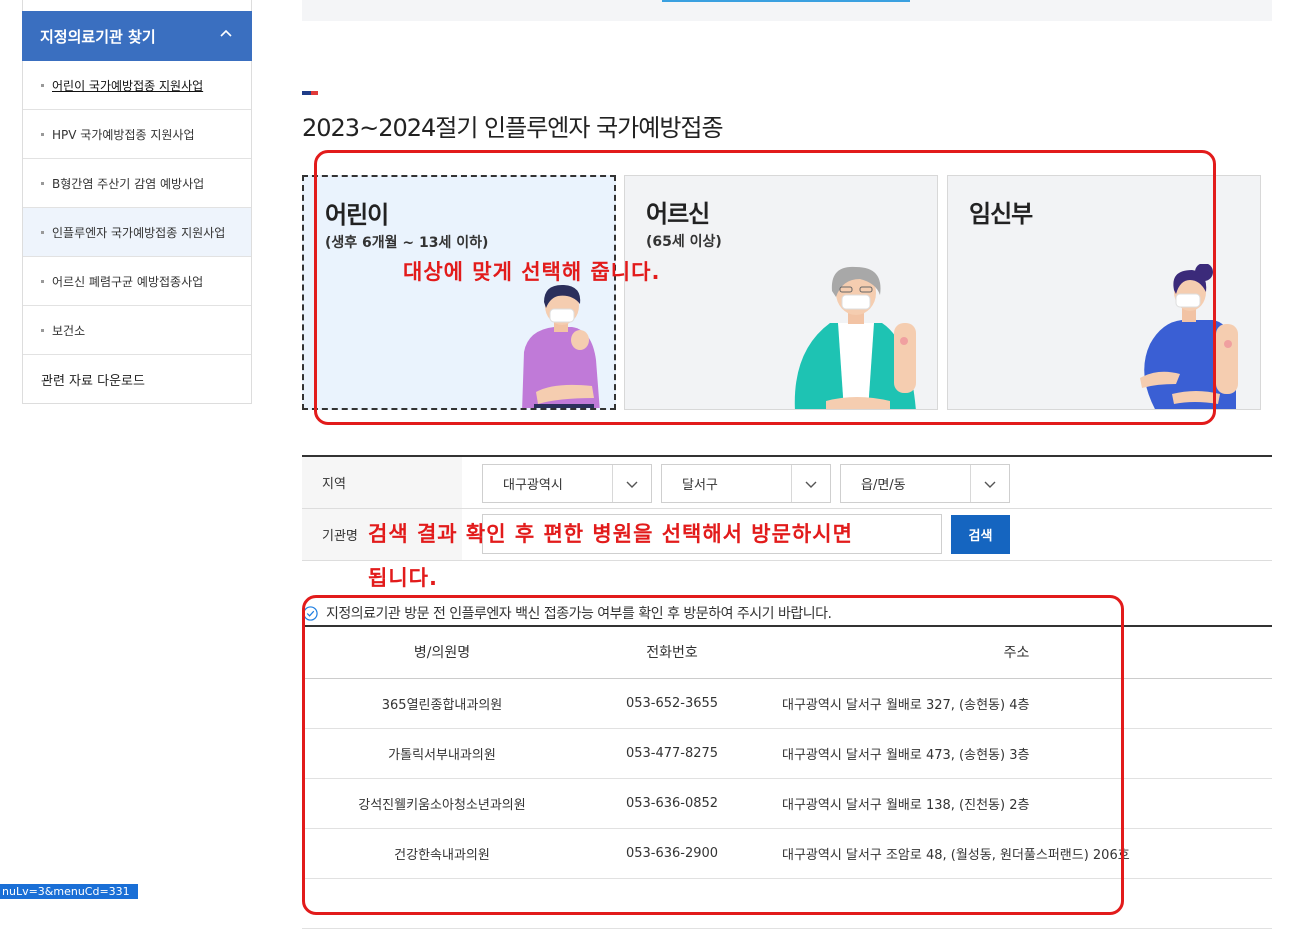 The height and width of the screenshot is (929, 1291). I want to click on sidebar-header-label: 지정의료기관 찾기, so click(98, 36).